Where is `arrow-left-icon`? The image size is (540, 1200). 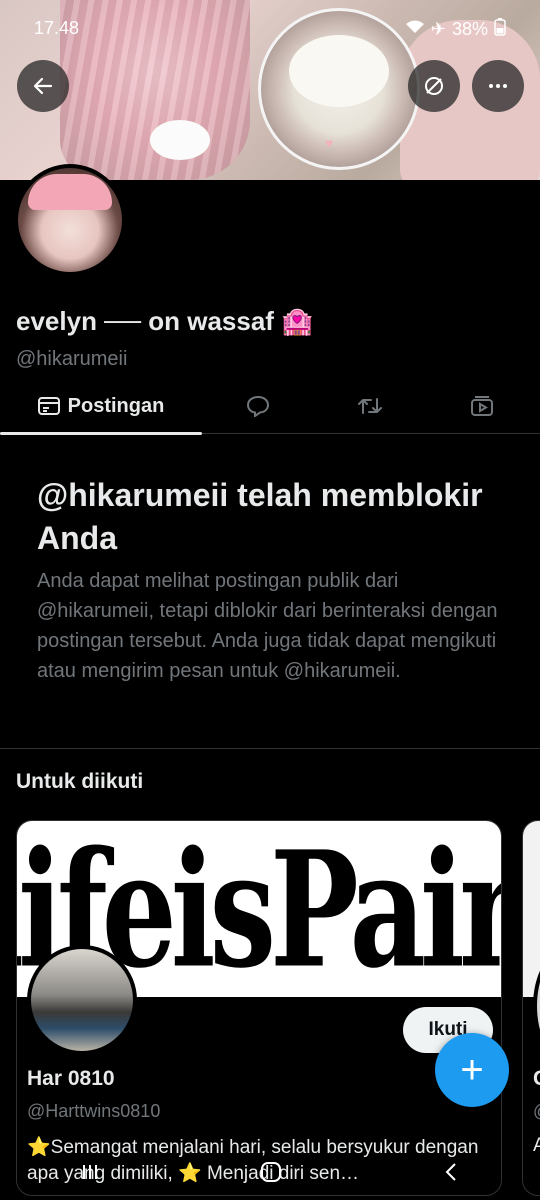 arrow-left-icon is located at coordinates (43, 86).